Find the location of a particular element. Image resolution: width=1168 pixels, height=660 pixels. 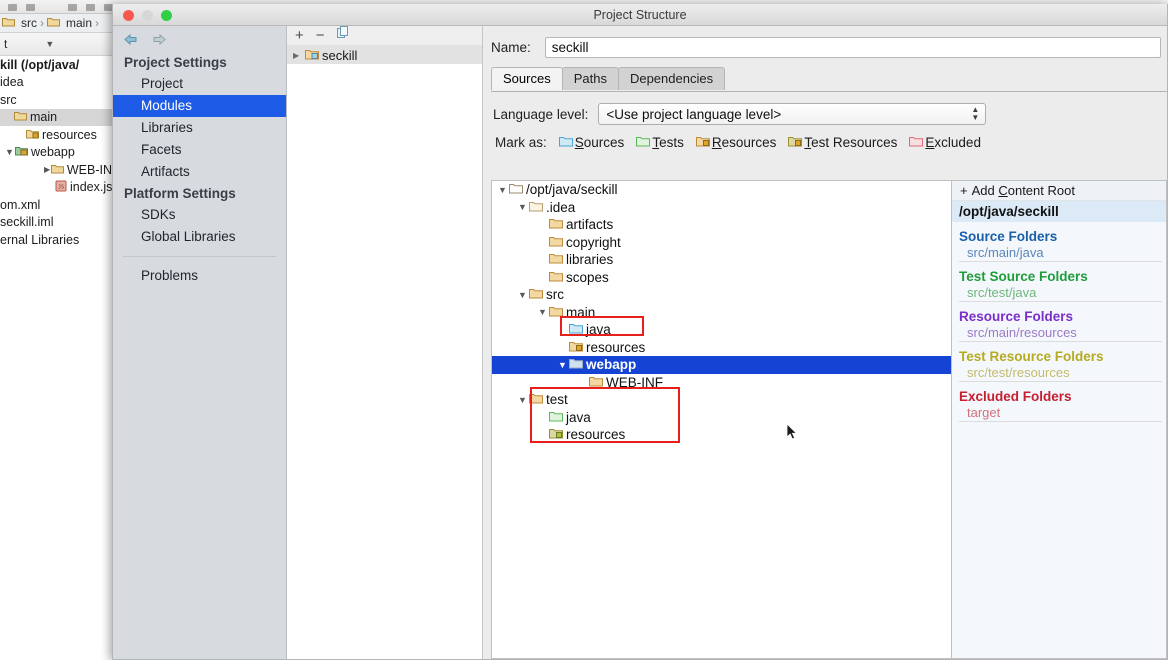

tree-row: ▼ /opt/java/seckill is located at coordinates (721, 190).